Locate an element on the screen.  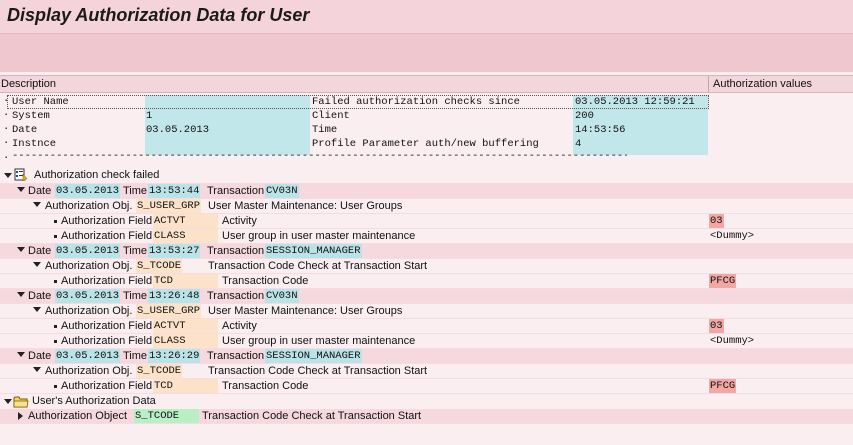
user-auth-node: User's Authorization Data is located at coordinates (426, 402).